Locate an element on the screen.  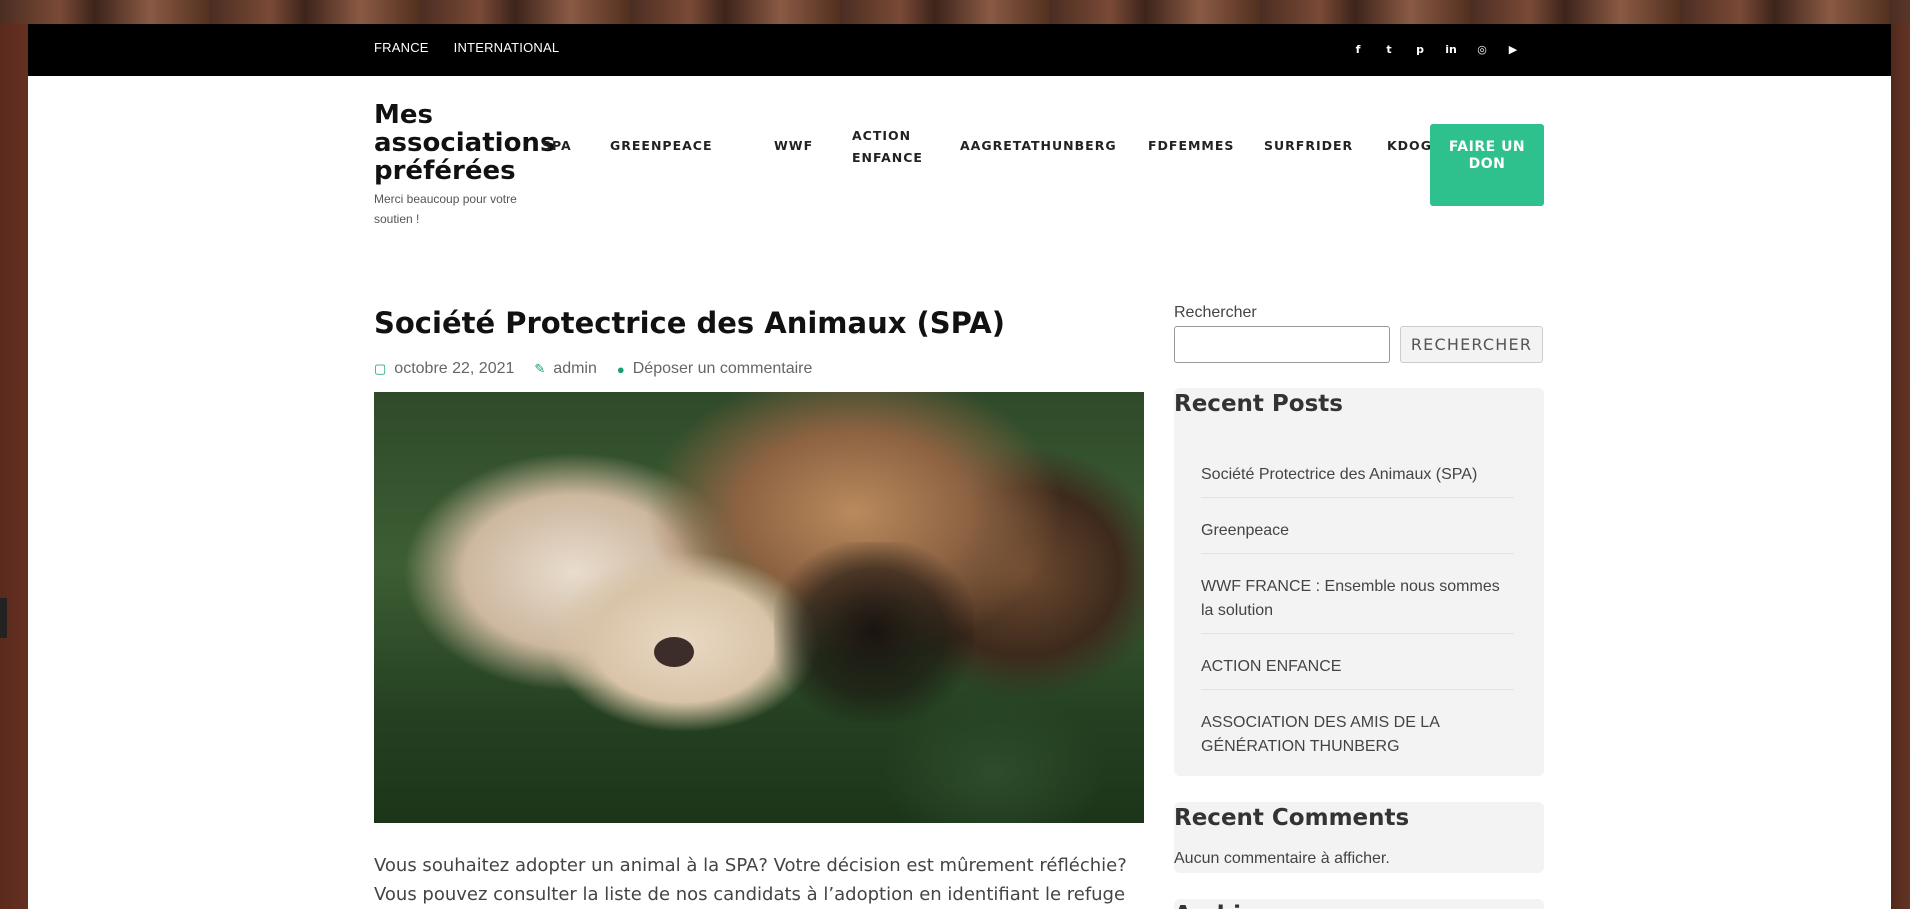
instagram-icon: ◎ is located at coordinates (1482, 49).